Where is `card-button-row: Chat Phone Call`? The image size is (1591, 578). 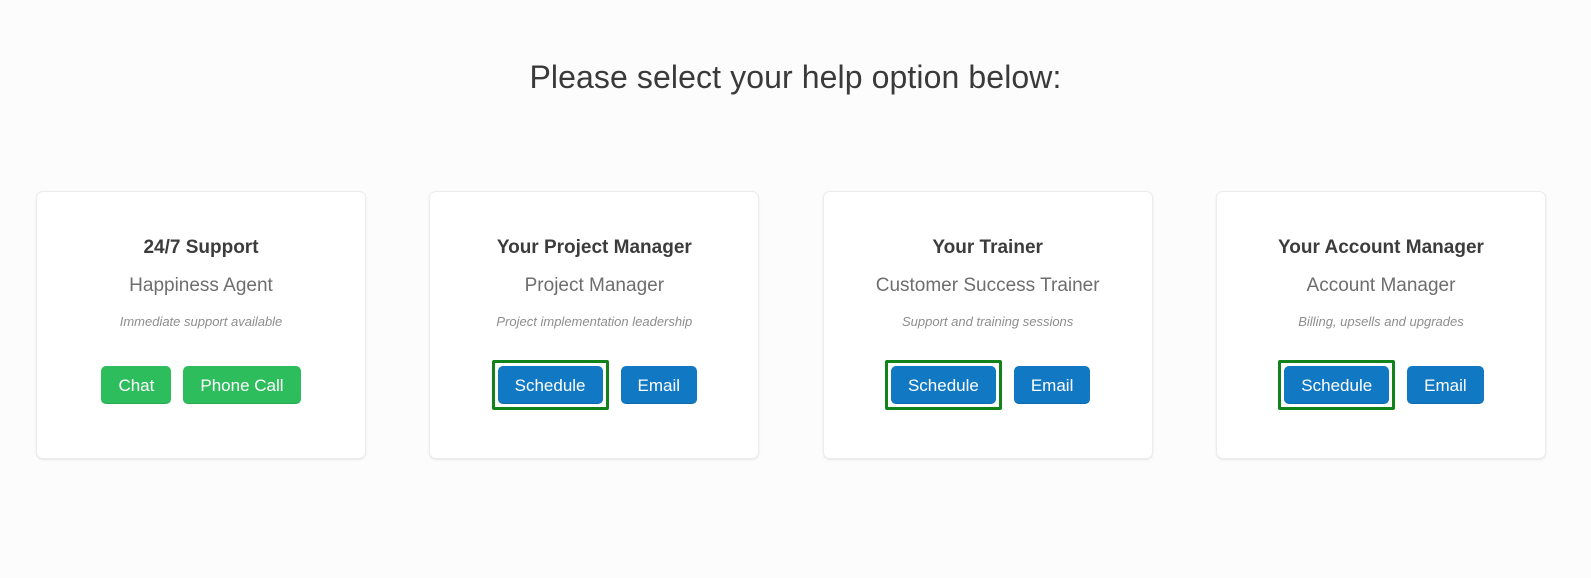
card-button-row: Chat Phone Call is located at coordinates (201, 385).